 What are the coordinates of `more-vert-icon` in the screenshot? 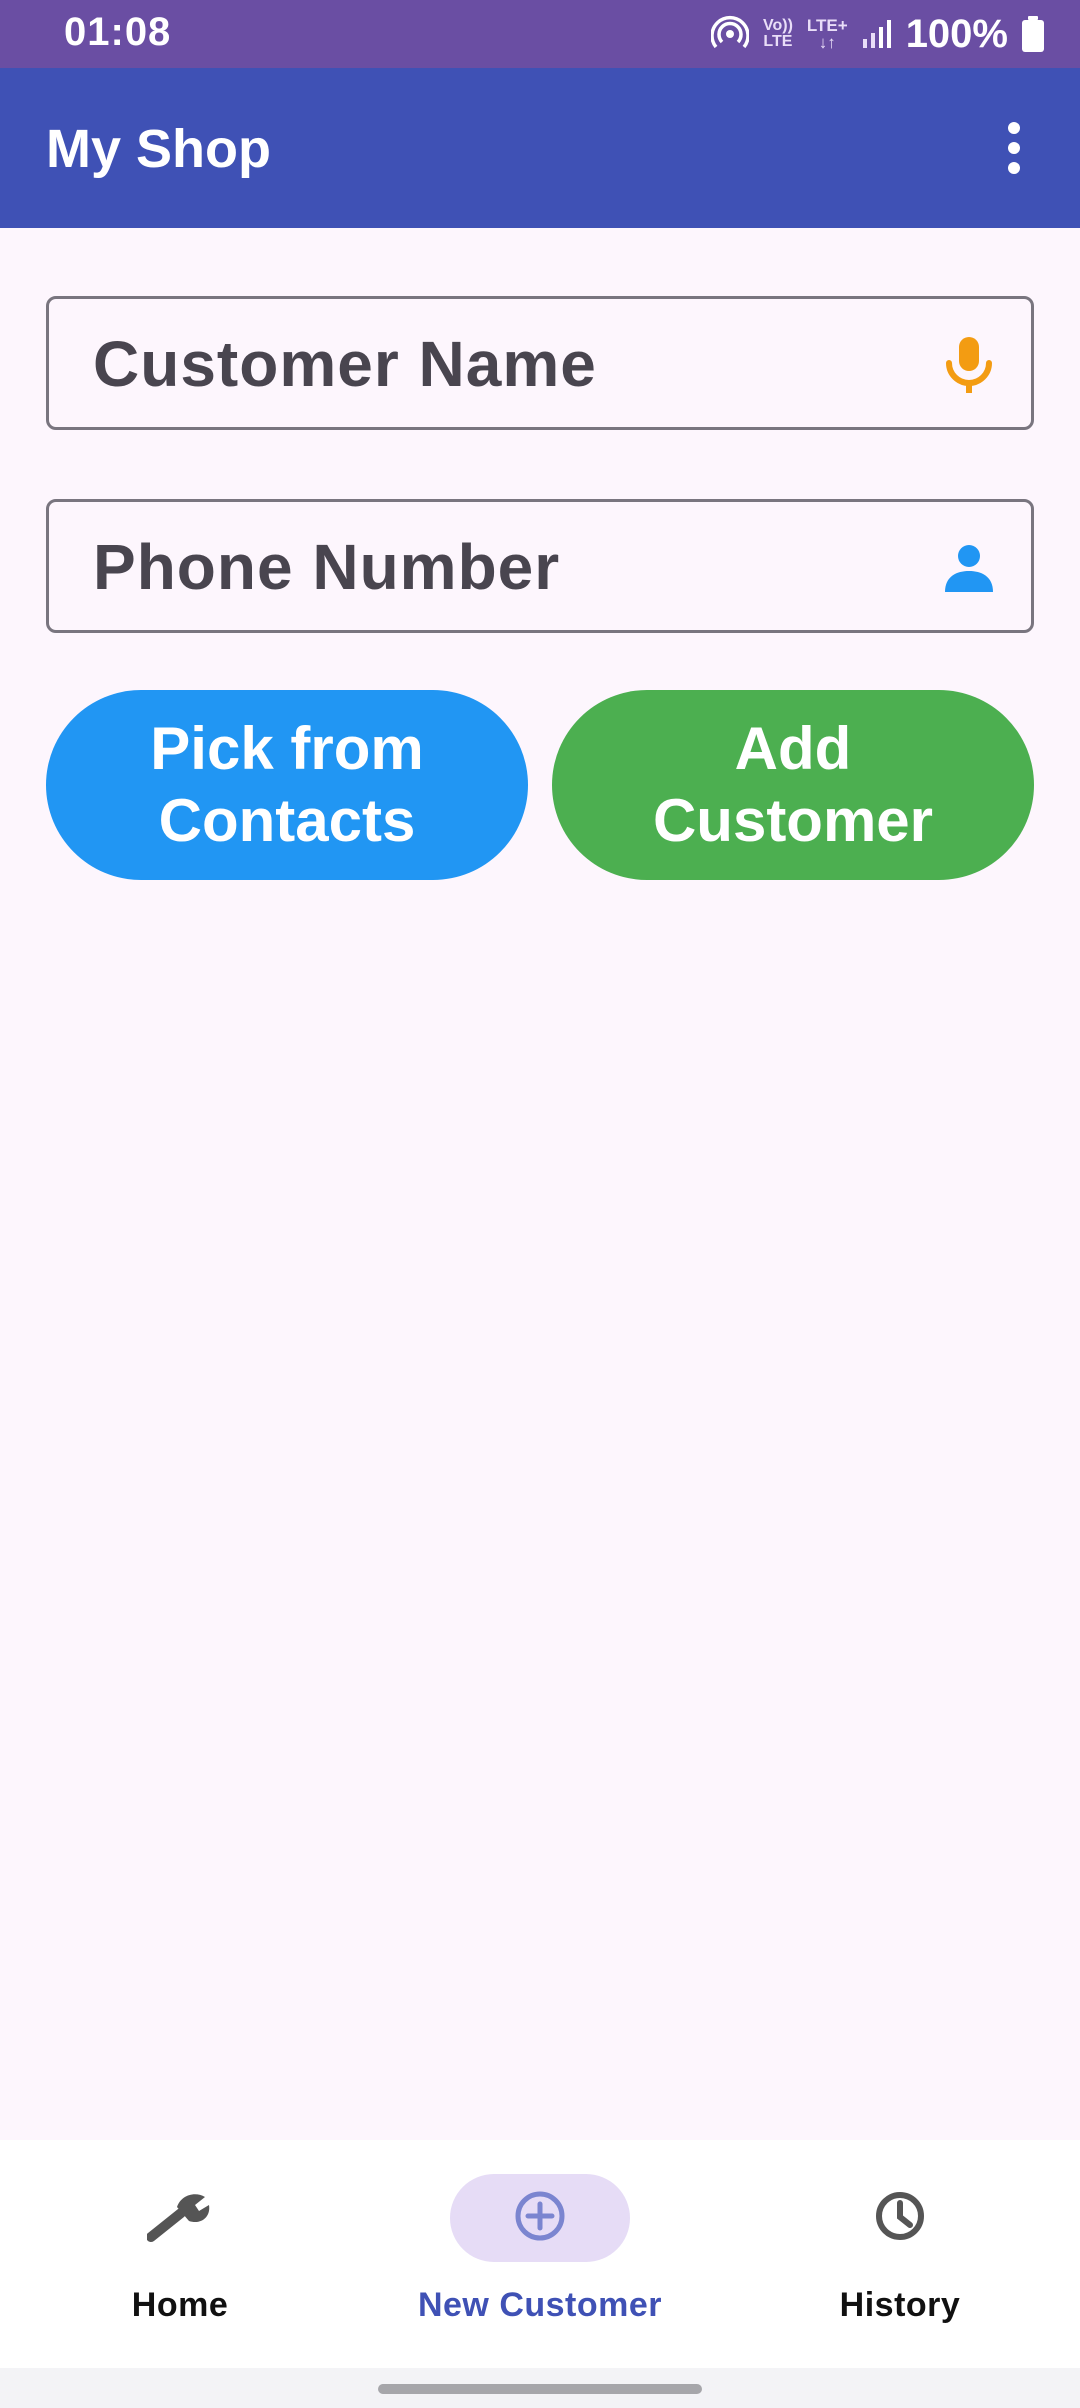 It's located at (1014, 148).